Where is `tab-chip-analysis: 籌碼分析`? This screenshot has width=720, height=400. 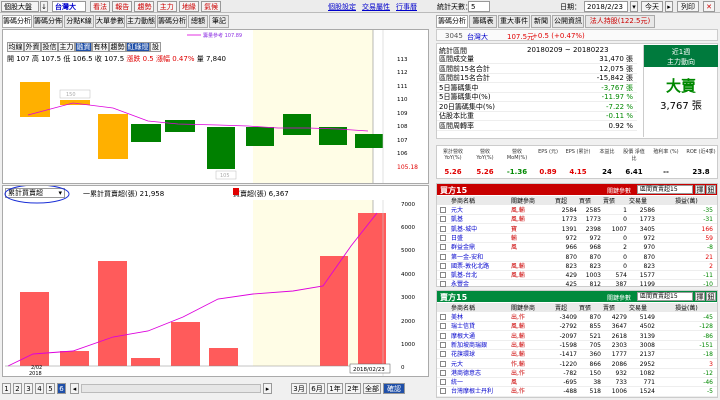 tab-chip-analysis: 籌碼分析 is located at coordinates (17, 21).